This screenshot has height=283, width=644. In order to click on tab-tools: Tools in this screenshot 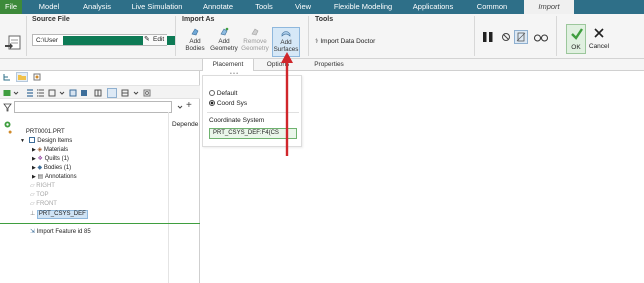, I will do `click(264, 7)`.